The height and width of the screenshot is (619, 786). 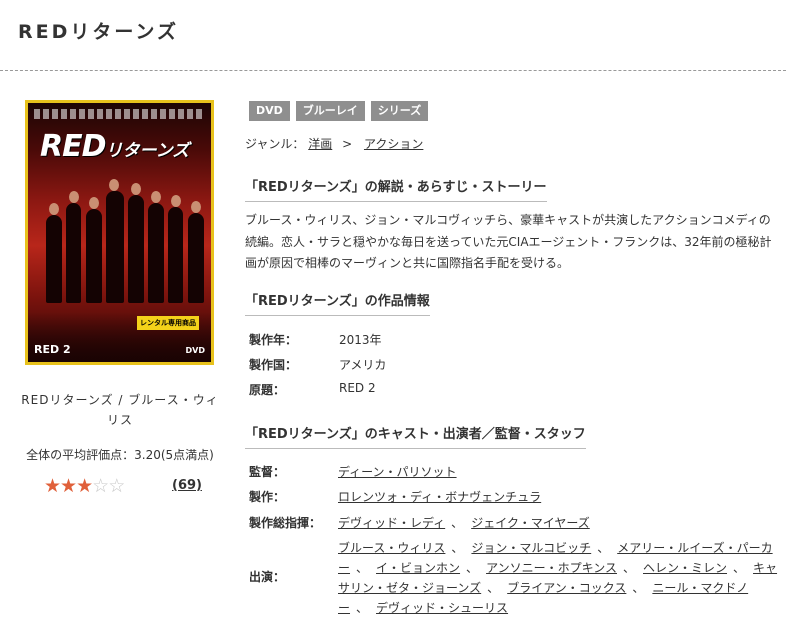 What do you see at coordinates (391, 523) in the screenshot?
I see `exec-producer-link: デヴィッド・レディ` at bounding box center [391, 523].